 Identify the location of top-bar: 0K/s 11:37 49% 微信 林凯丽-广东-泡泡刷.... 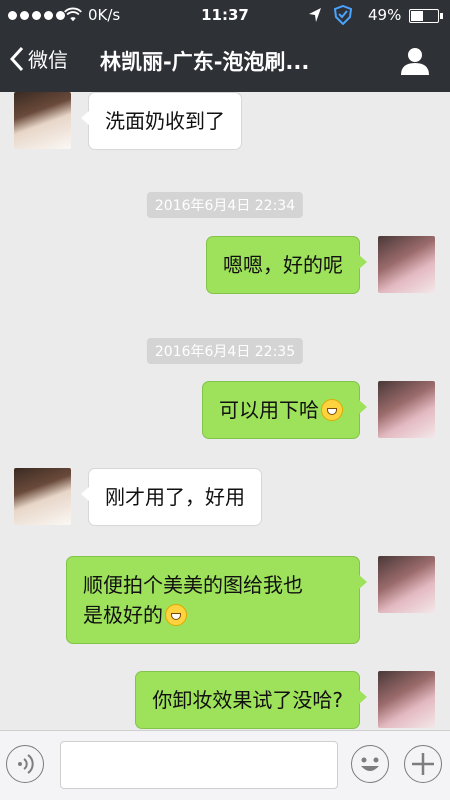
(225, 46).